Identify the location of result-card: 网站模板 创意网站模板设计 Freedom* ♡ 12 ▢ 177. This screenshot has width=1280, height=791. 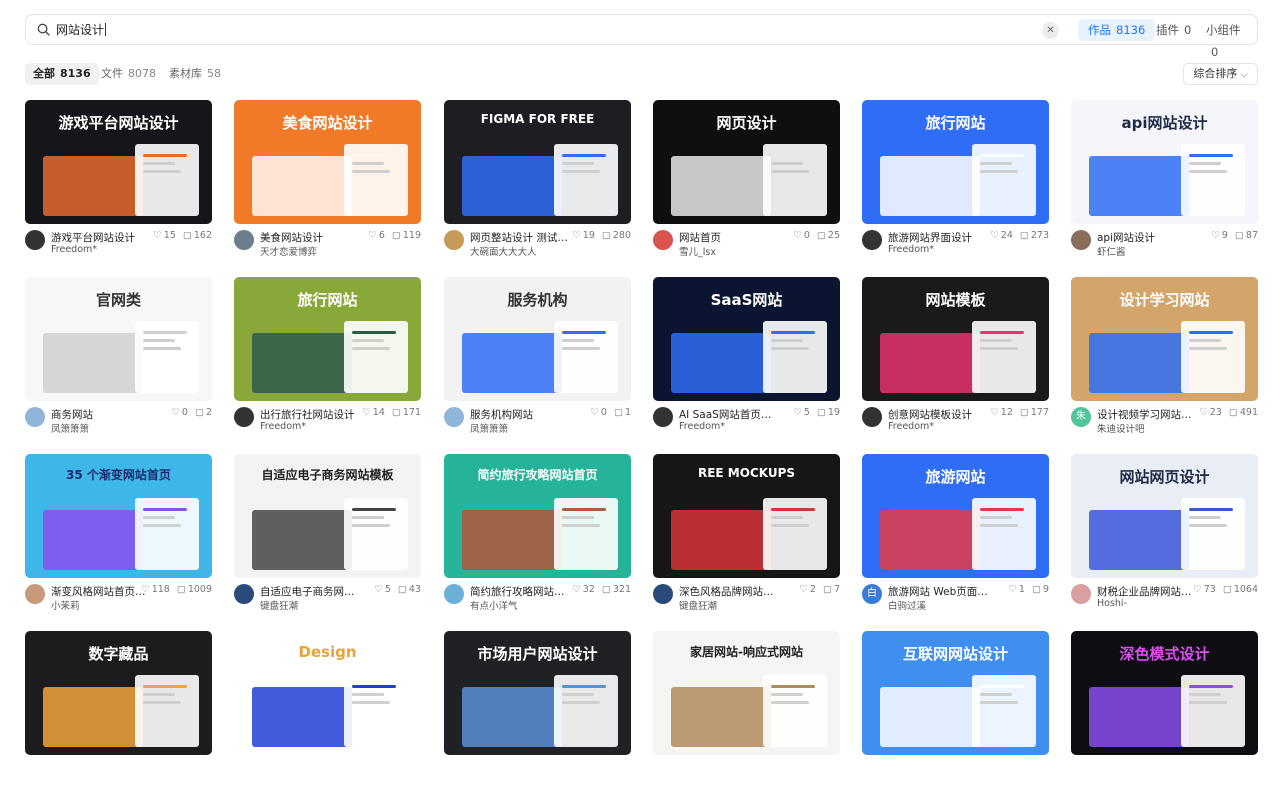
(955, 357).